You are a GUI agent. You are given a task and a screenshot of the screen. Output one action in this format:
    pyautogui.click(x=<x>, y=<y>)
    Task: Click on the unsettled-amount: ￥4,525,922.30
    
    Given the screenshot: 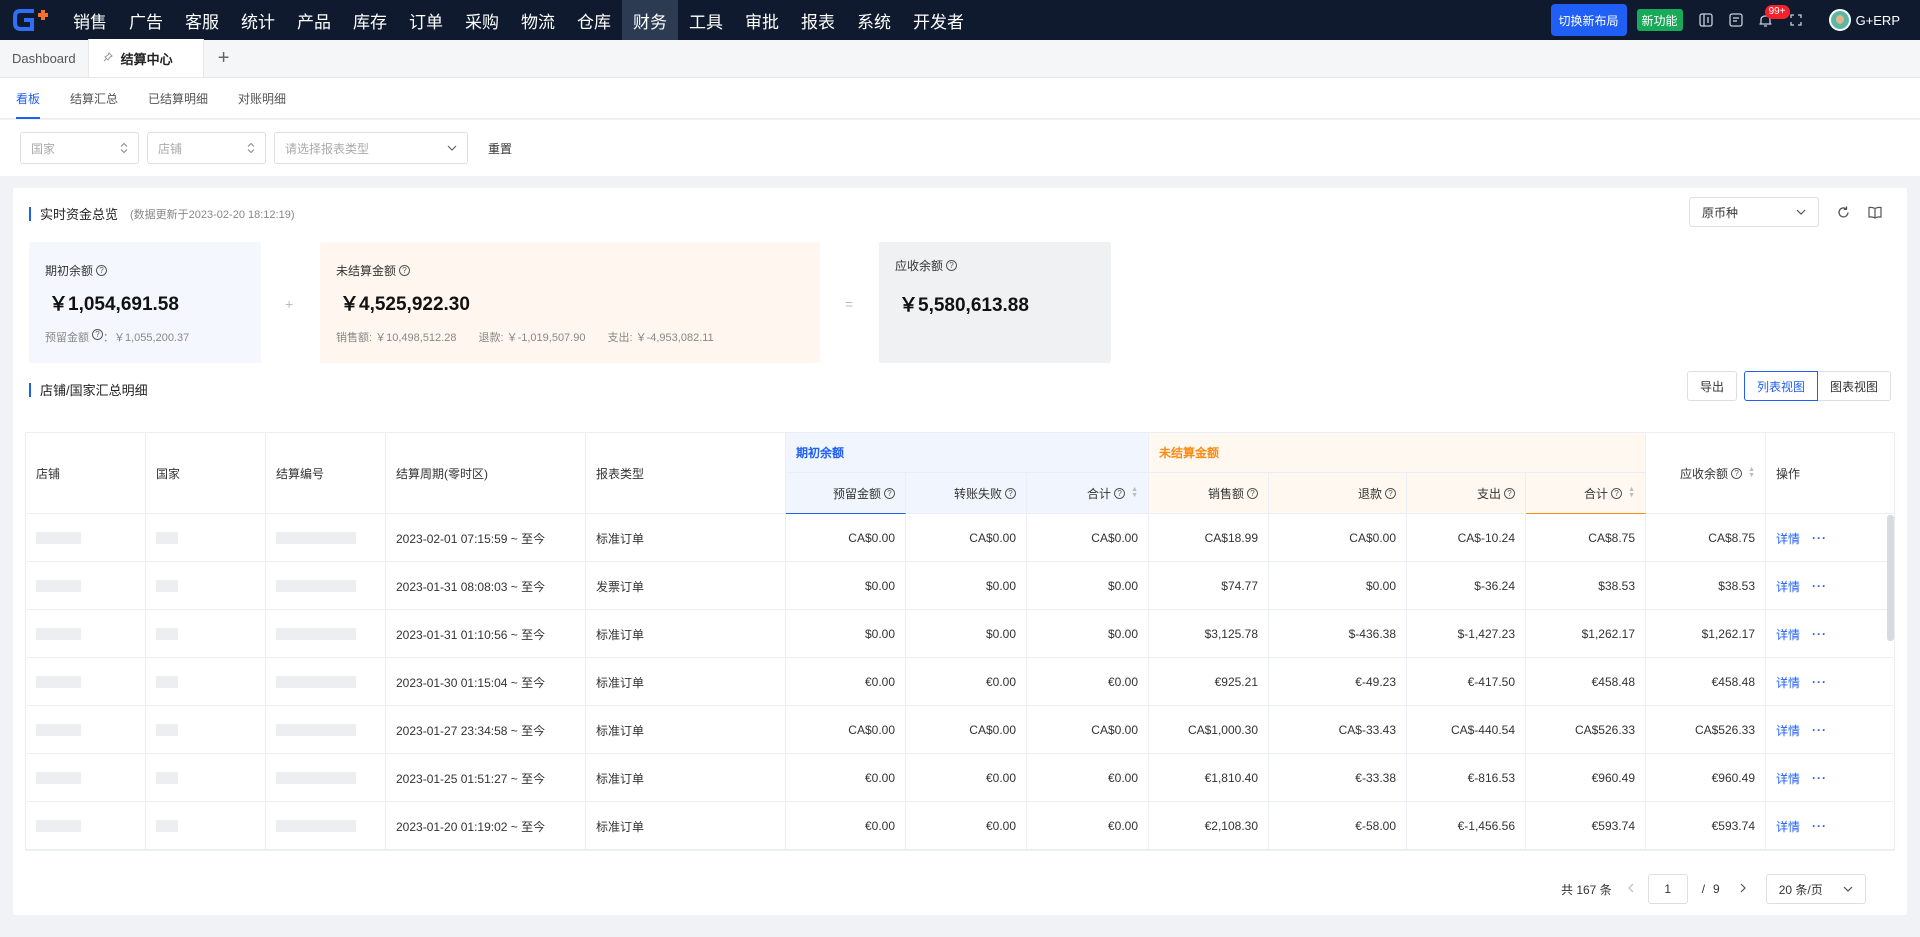 What is the action you would take?
    pyautogui.click(x=405, y=304)
    